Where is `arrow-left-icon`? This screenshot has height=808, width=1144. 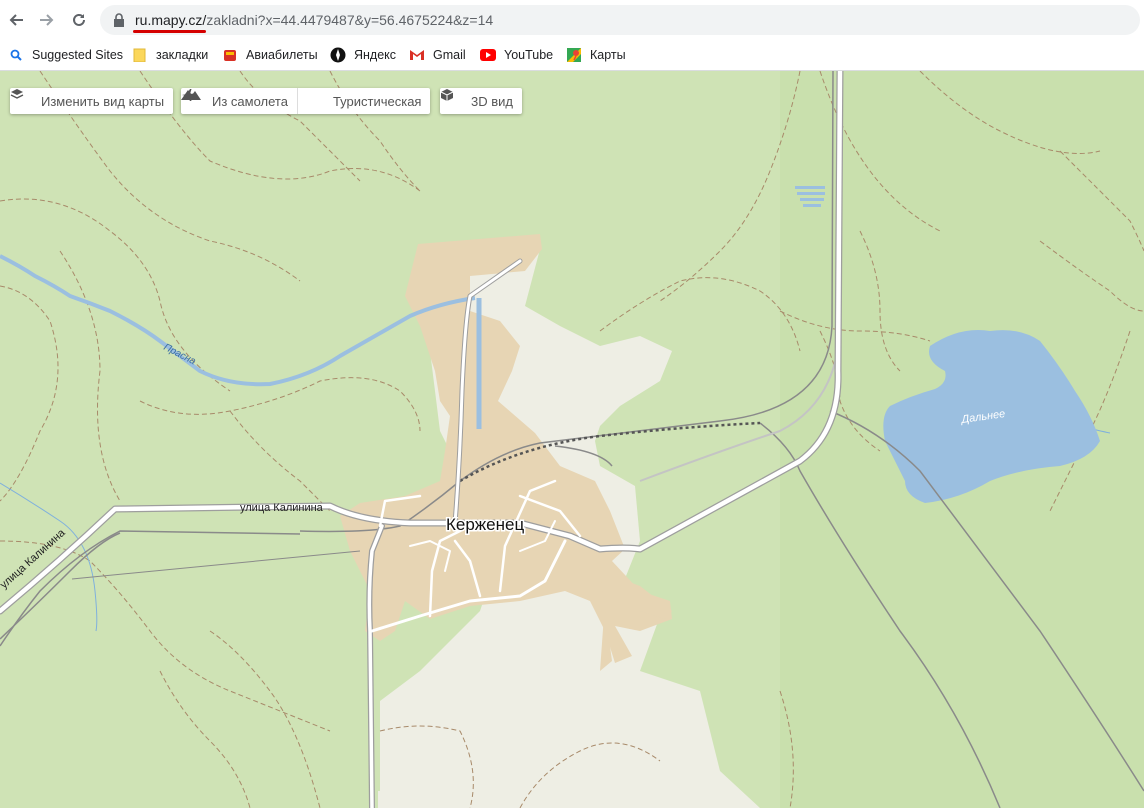 arrow-left-icon is located at coordinates (16, 20).